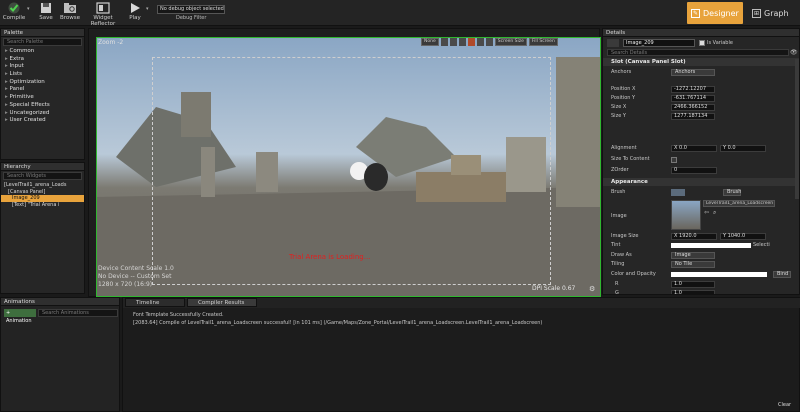 The height and width of the screenshot is (412, 800). I want to click on localize-icon, so click(480, 42).